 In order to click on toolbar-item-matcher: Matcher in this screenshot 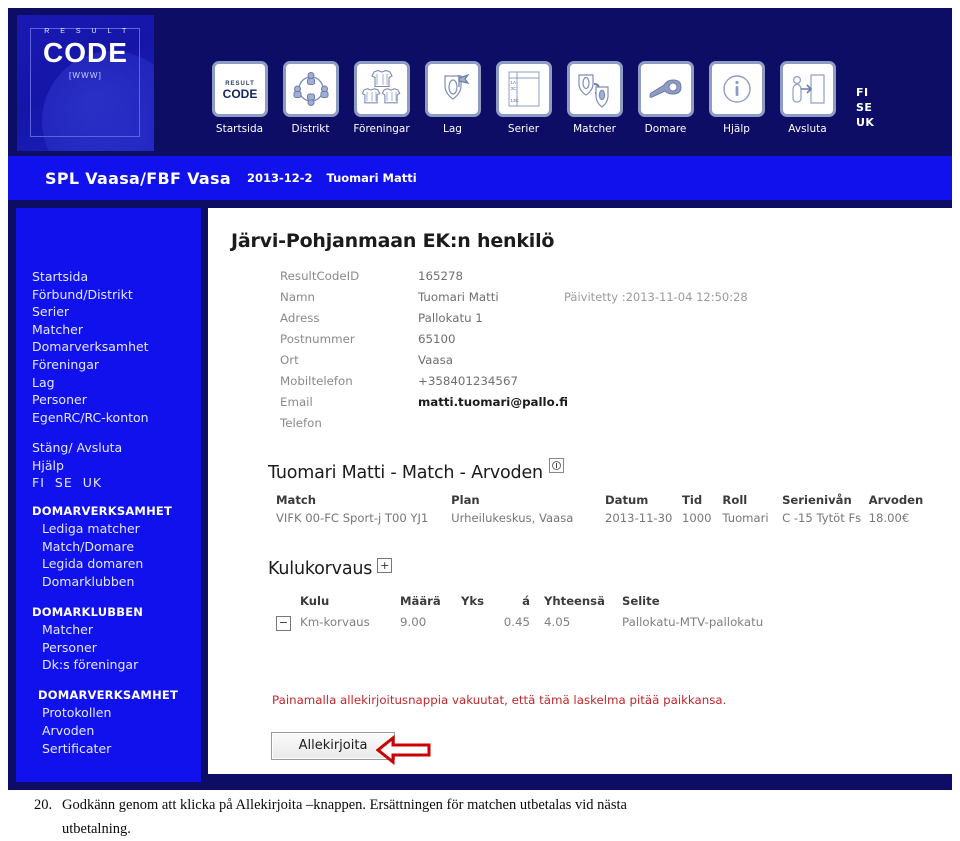, I will do `click(594, 98)`.